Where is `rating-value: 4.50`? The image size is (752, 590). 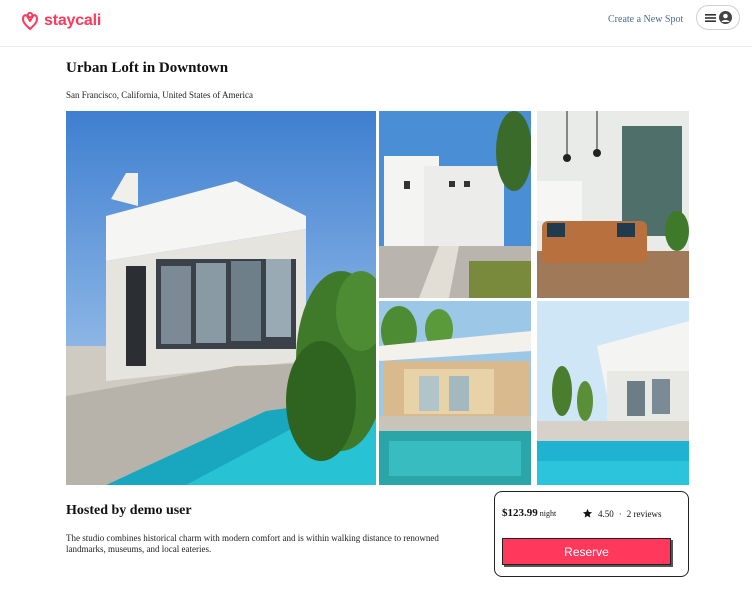 rating-value: 4.50 is located at coordinates (606, 513).